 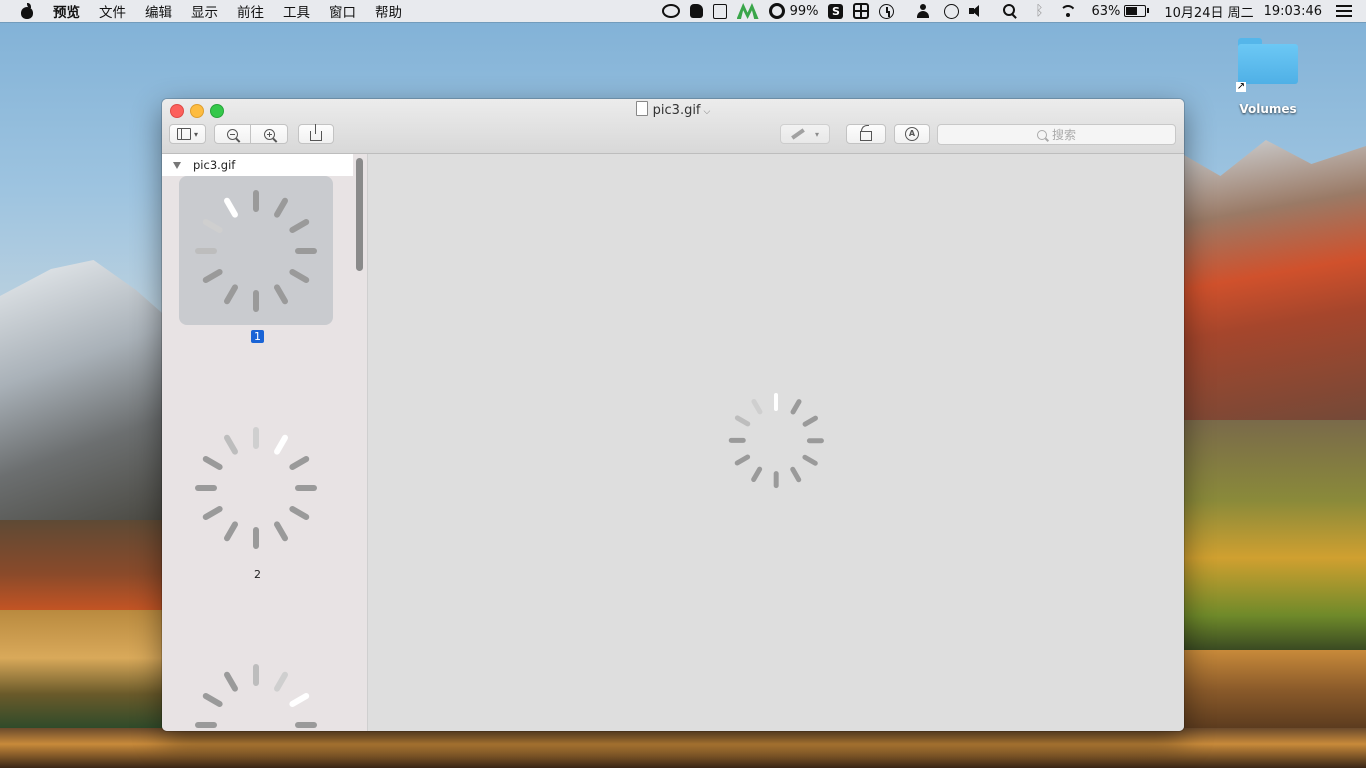 I want to click on creative-cloud-icon, so click(x=670, y=11).